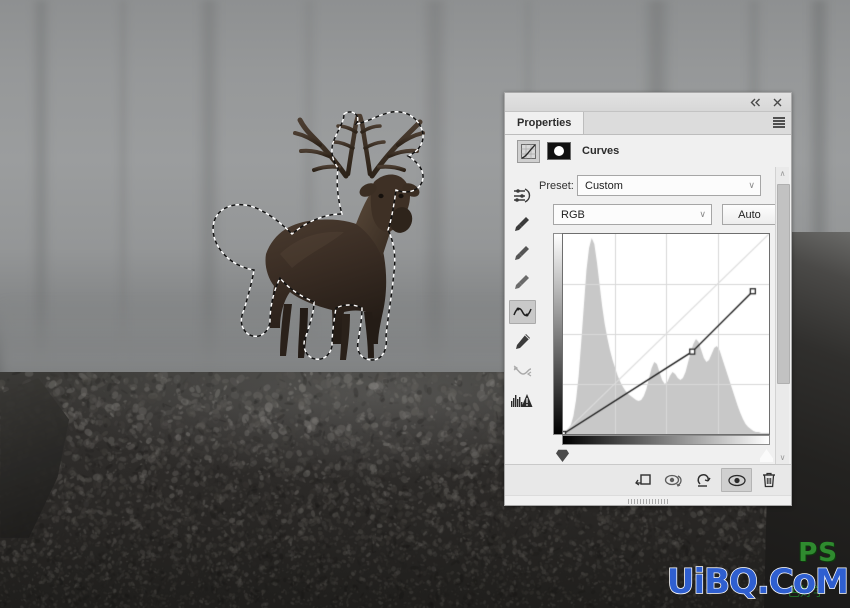  What do you see at coordinates (779, 122) in the screenshot?
I see `panel-menu-icon` at bounding box center [779, 122].